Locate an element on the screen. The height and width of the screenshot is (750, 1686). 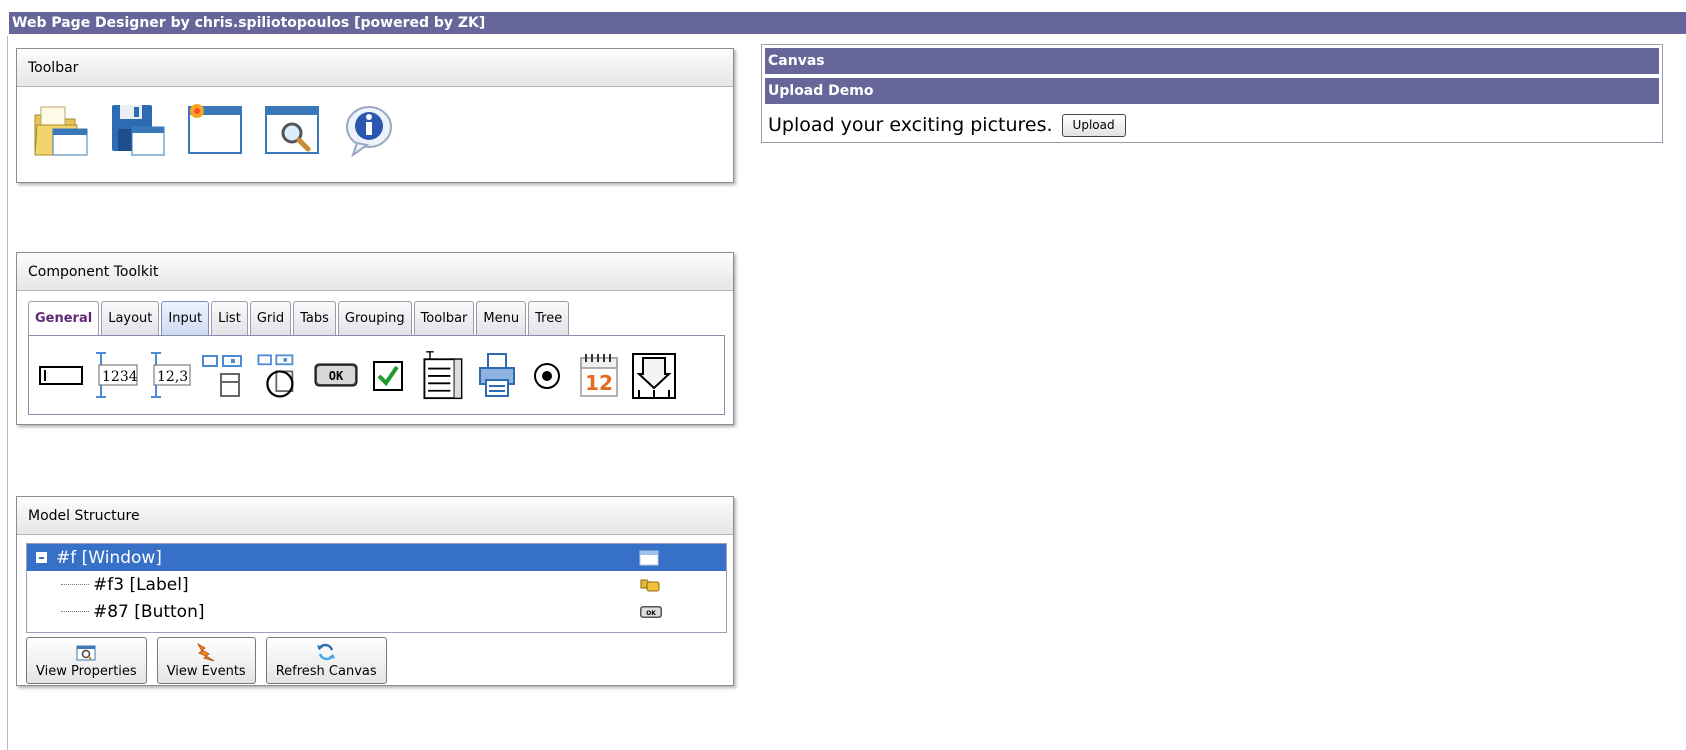
info-icon is located at coordinates (369, 130).